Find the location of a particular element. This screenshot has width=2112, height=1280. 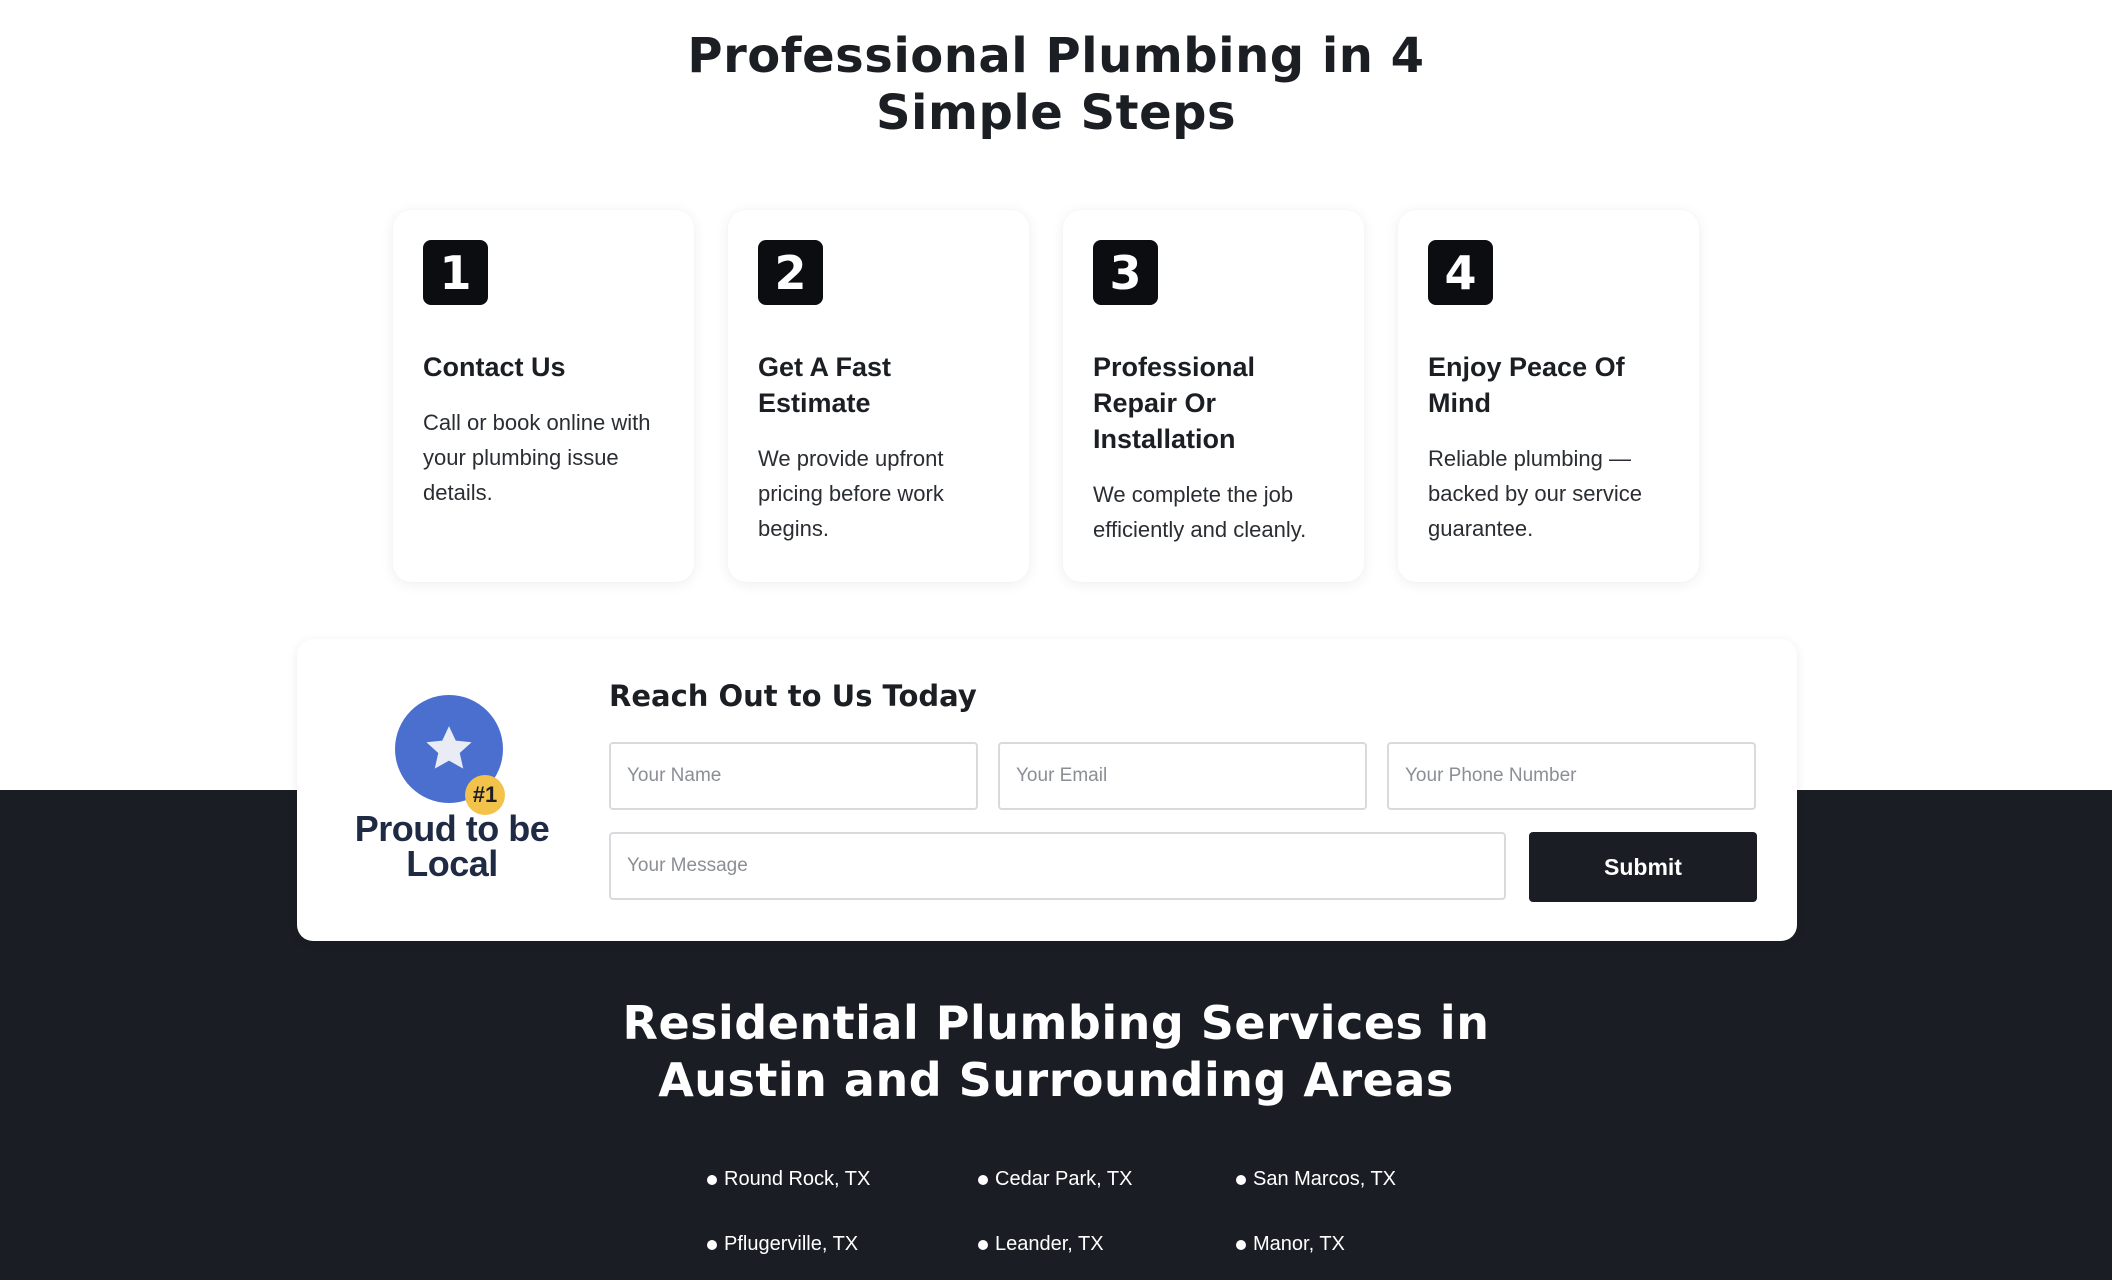

service-area-item: Cedar Park, TX is located at coordinates (1055, 1179).